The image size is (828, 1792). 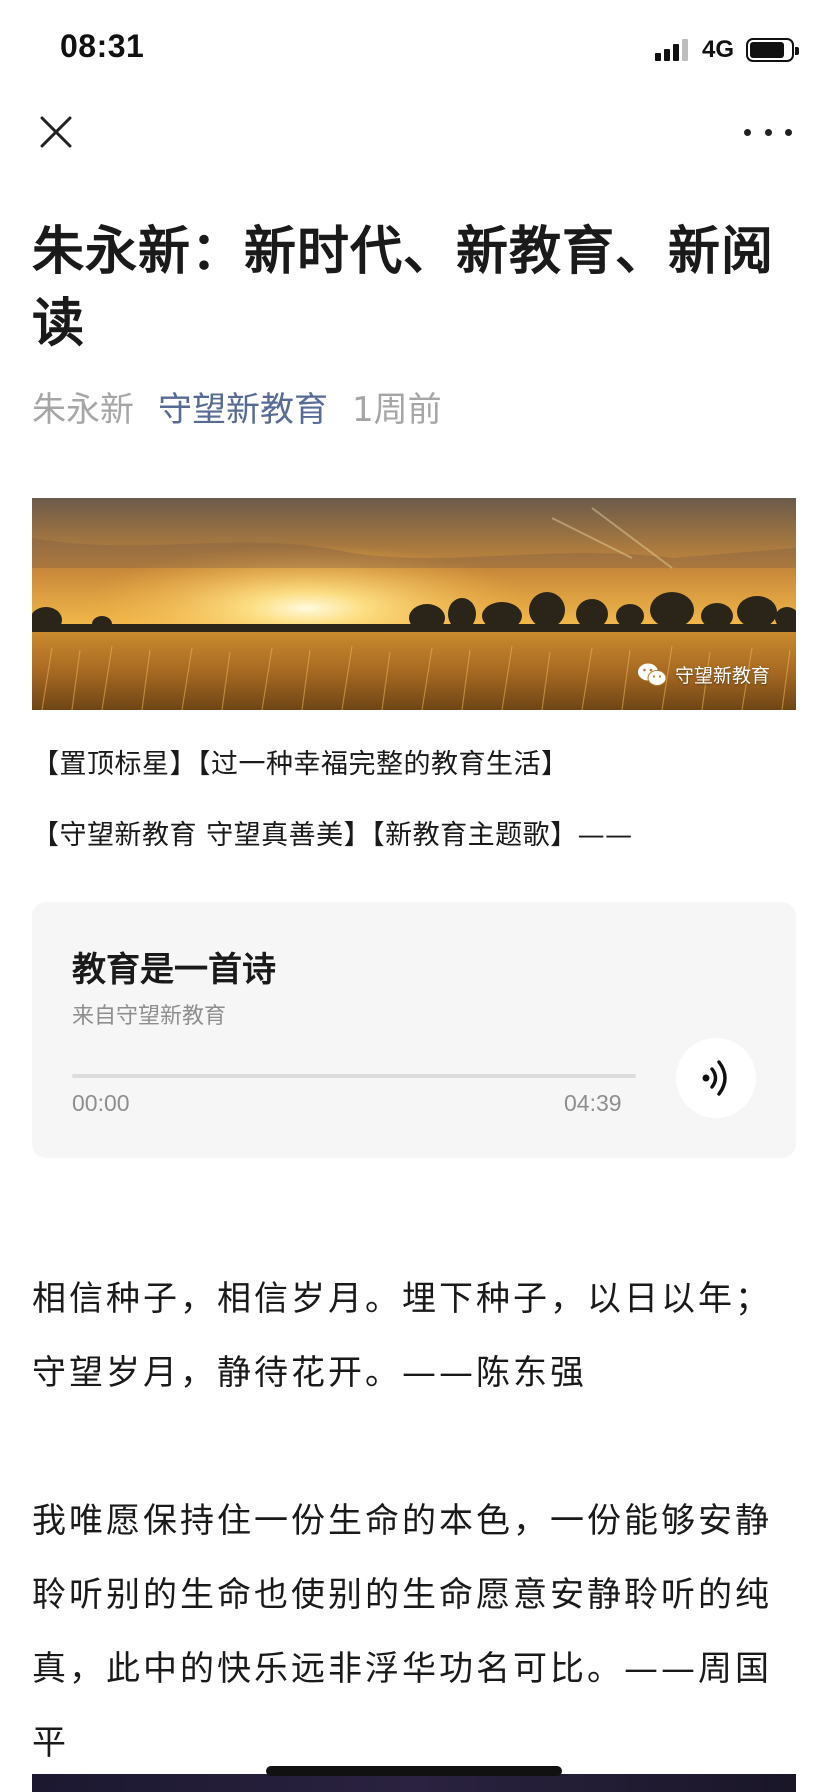 I want to click on account-link: 守望新教育, so click(x=243, y=410).